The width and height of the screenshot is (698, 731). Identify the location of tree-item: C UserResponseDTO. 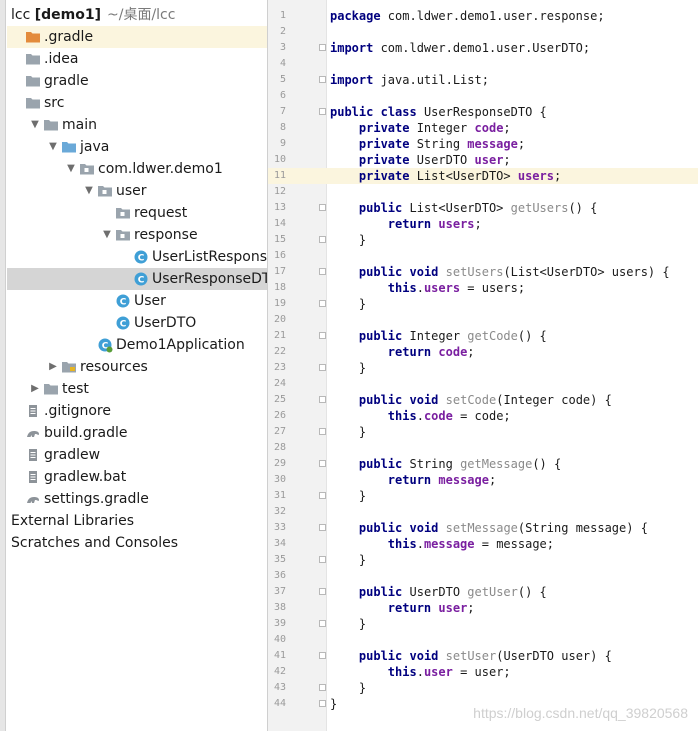
(137, 279).